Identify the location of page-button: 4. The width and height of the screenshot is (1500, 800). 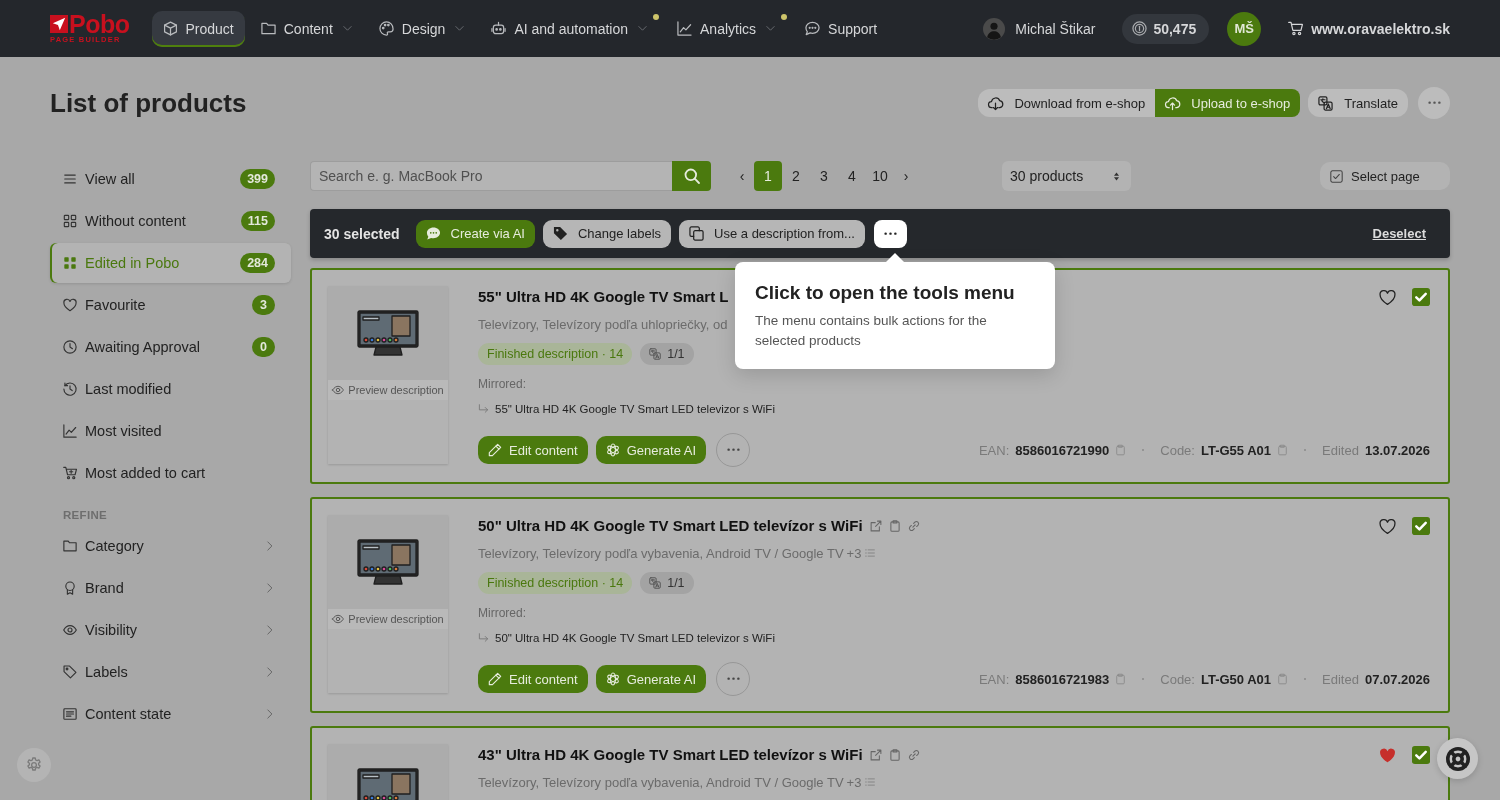
(852, 176).